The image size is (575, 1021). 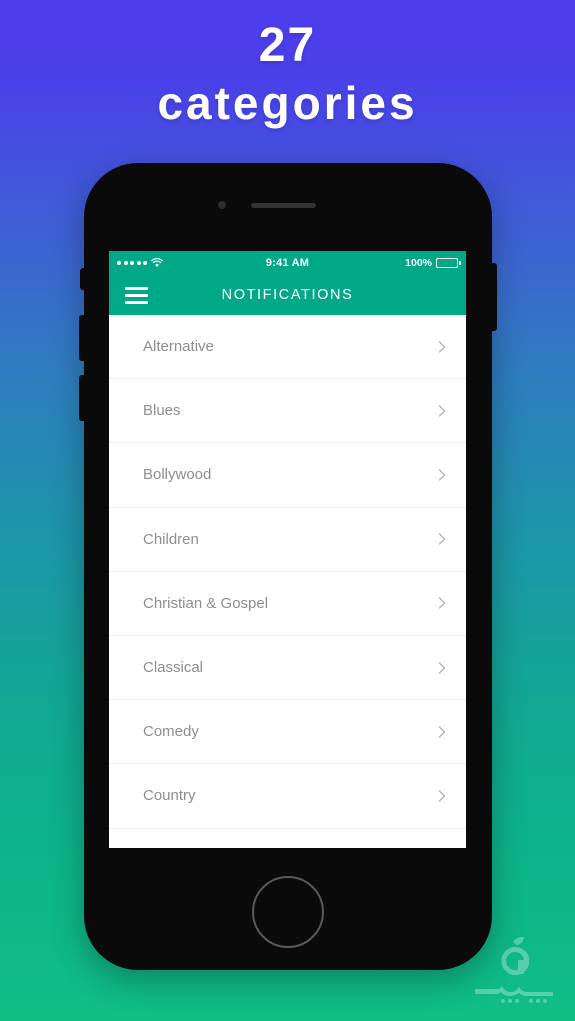 I want to click on status-bar: 9:41 AM 100%, so click(x=287, y=262).